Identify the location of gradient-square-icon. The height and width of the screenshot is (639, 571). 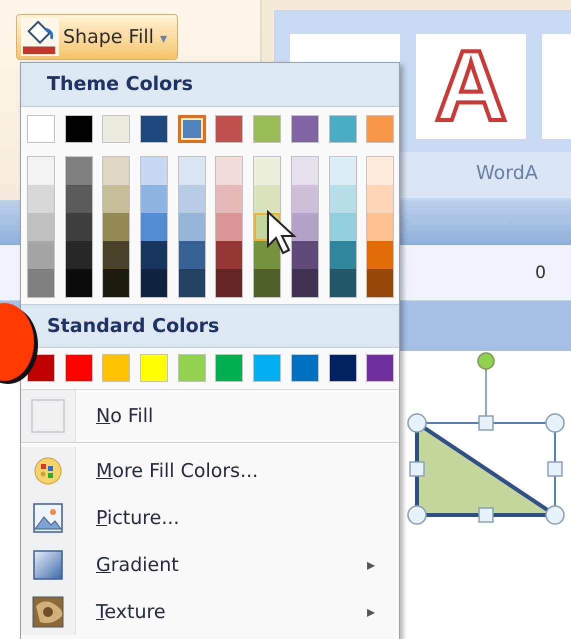
(48, 565).